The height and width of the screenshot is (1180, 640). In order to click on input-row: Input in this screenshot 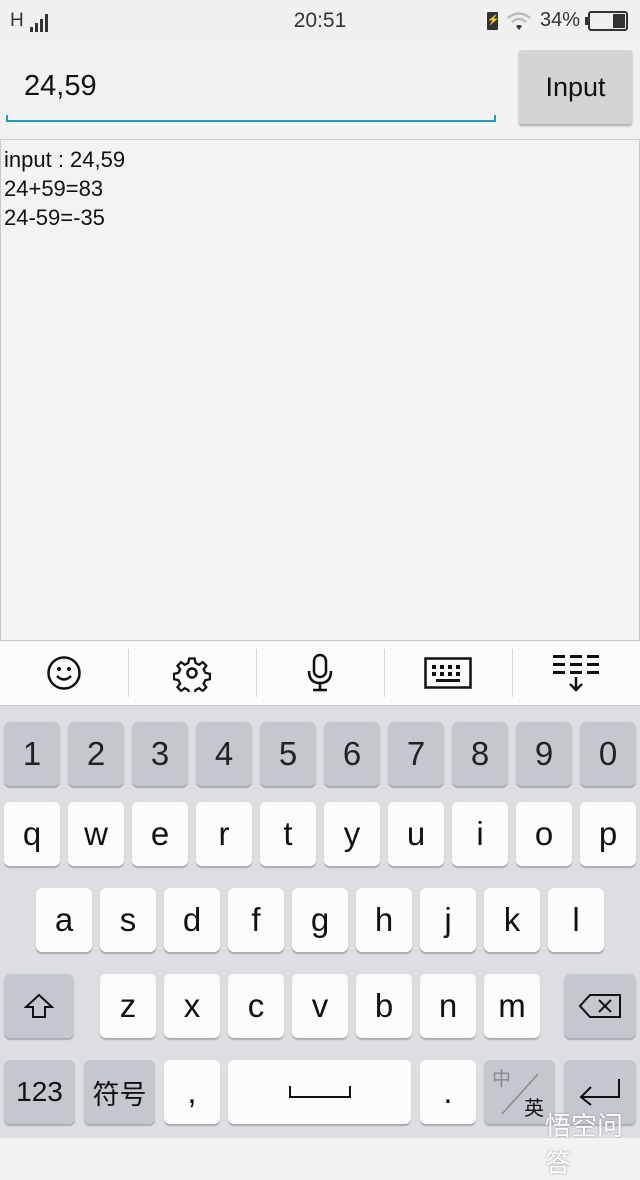, I will do `click(320, 90)`.